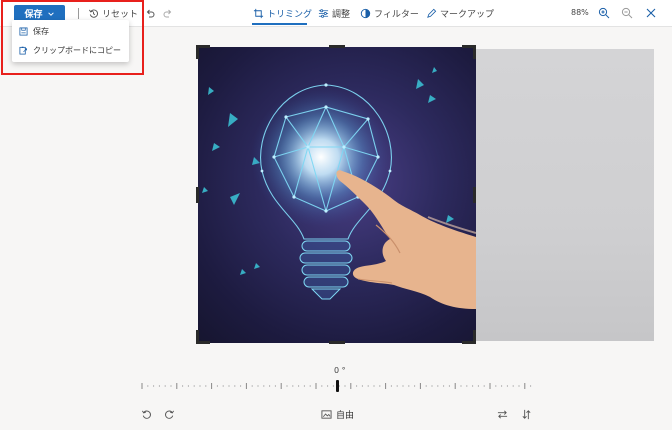  I want to click on redo-icon, so click(167, 13).